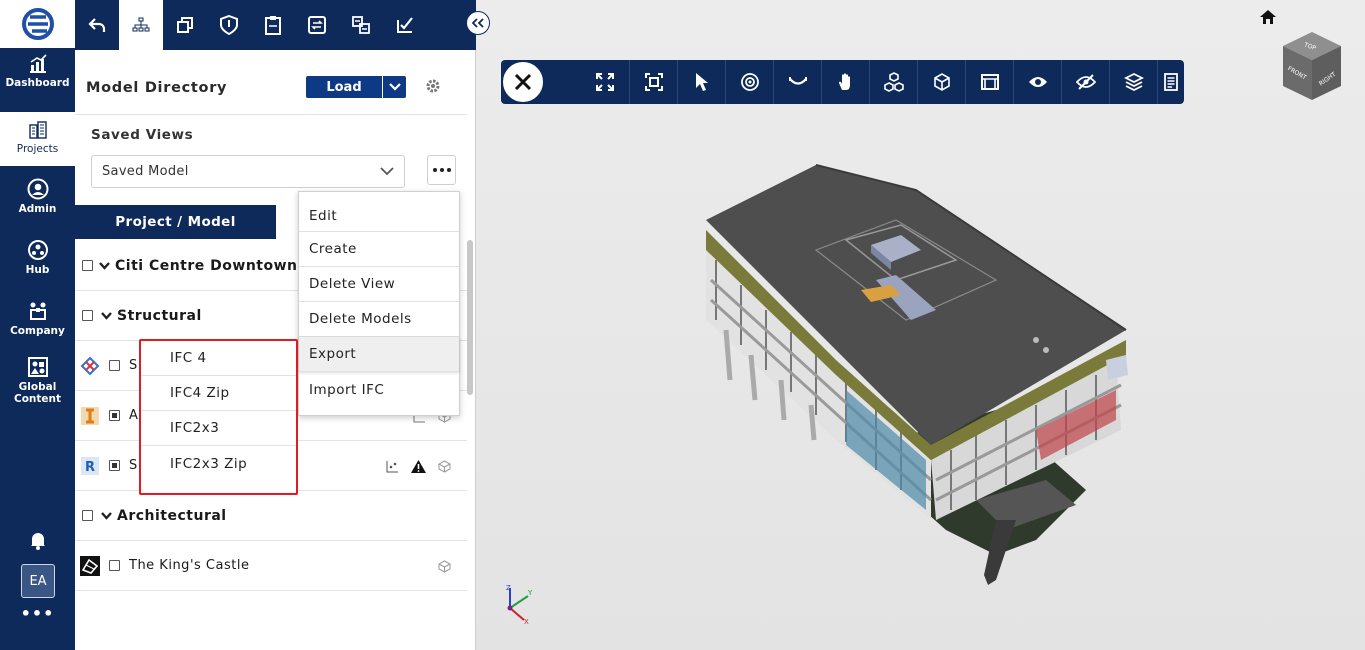  Describe the element at coordinates (379, 249) in the screenshot. I see `menu-item-create: Create` at that location.